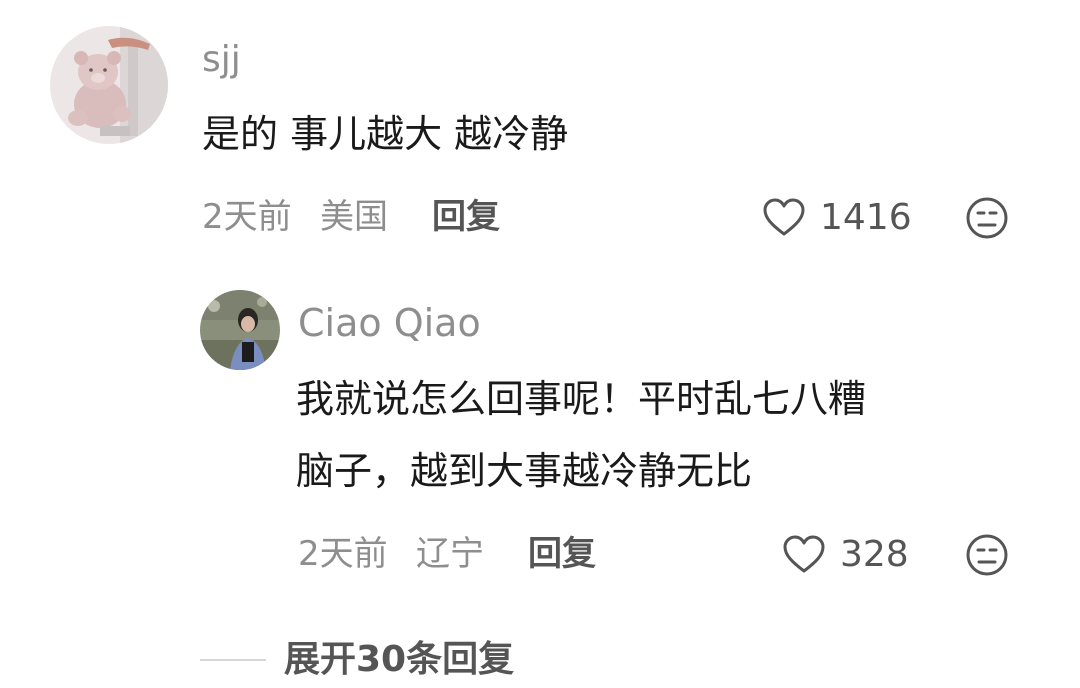 The height and width of the screenshot is (688, 1080). What do you see at coordinates (581, 399) in the screenshot?
I see `reply-text-line-1: 我就说怎么回事呢！平时乱七八糟` at bounding box center [581, 399].